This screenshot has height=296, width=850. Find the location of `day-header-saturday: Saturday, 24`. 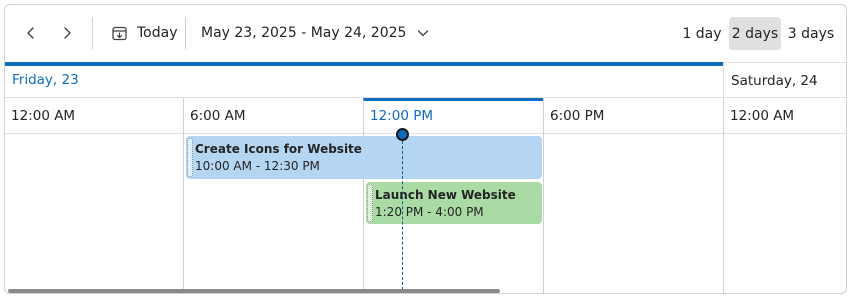

day-header-saturday: Saturday, 24 is located at coordinates (784, 80).